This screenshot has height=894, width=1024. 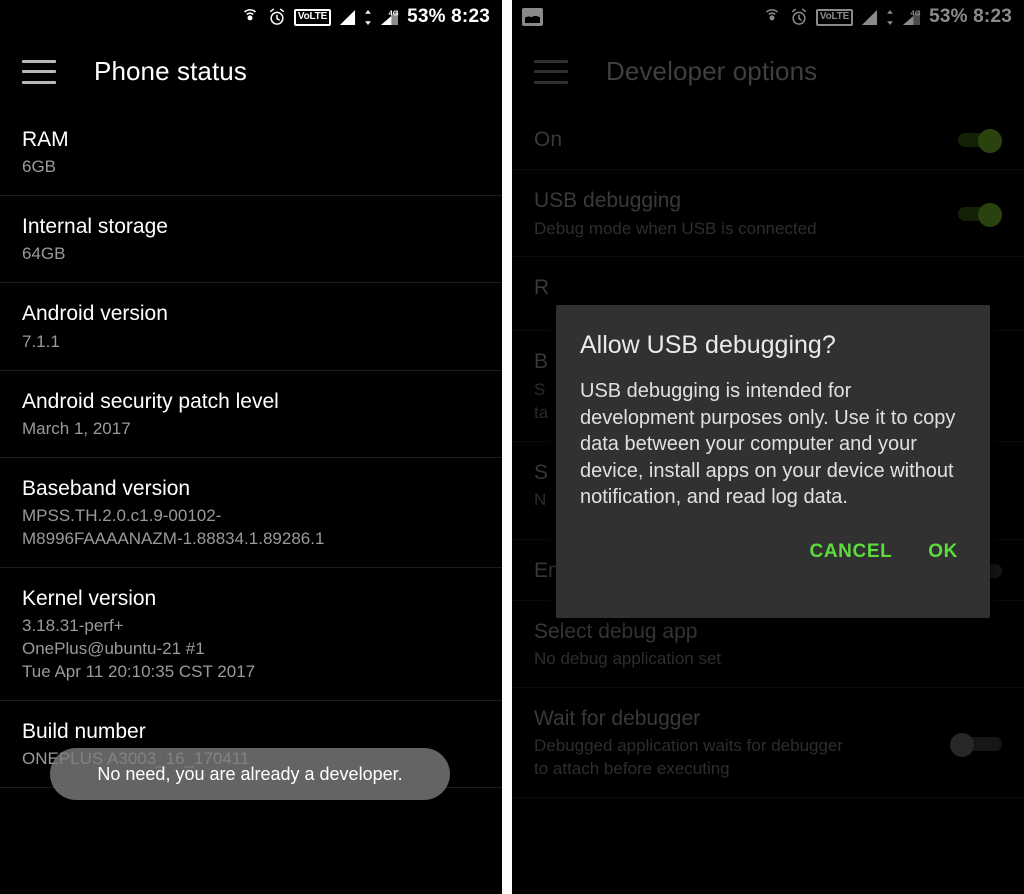 I want to click on battery-and-clock: 53% 8:23, so click(x=448, y=16).